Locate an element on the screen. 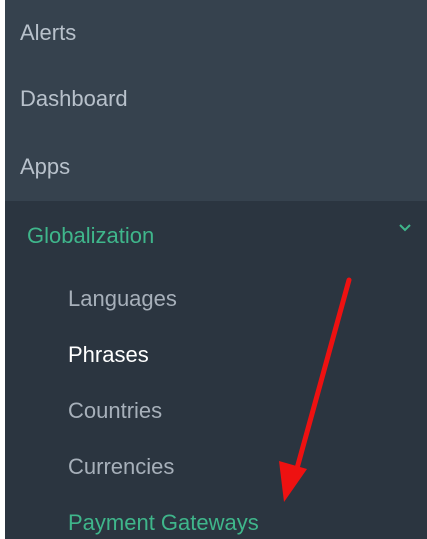 The height and width of the screenshot is (539, 427). submenu-item-label: Countries is located at coordinates (115, 410).